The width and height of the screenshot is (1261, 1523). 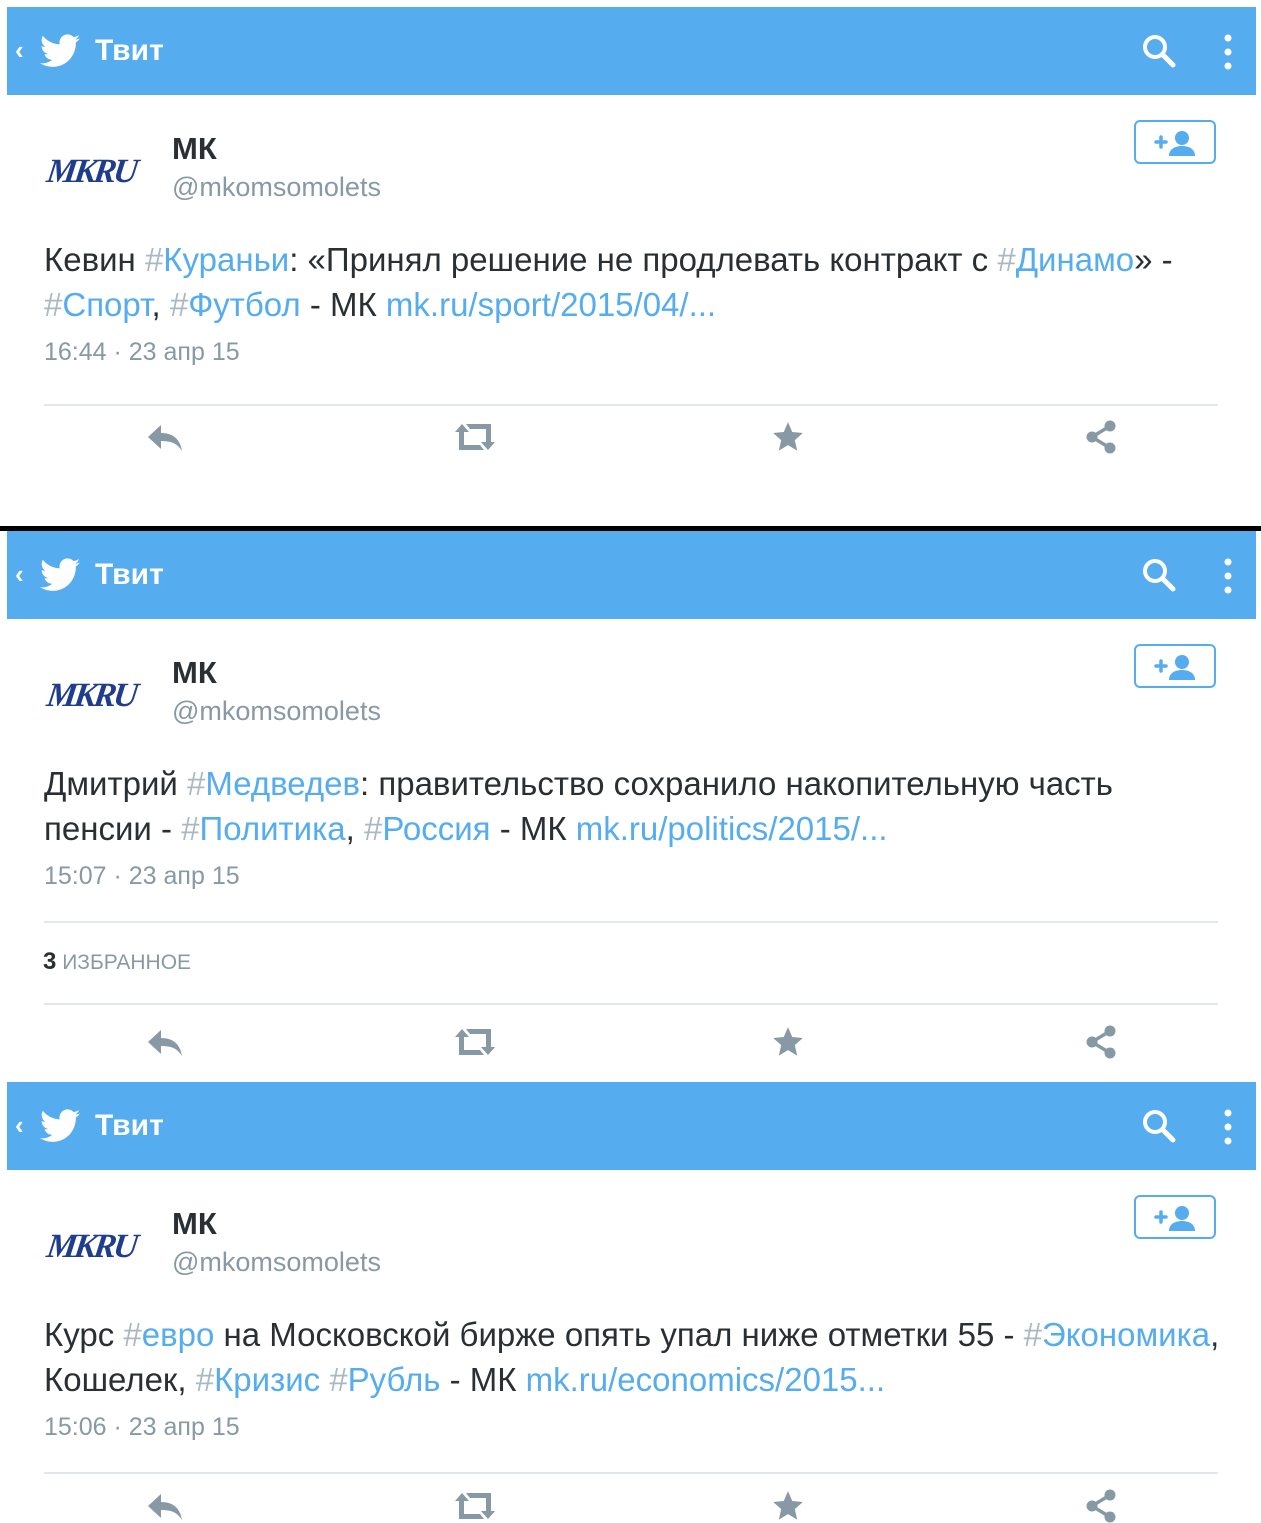 I want to click on avatar-logo-text: MKRU, so click(x=91, y=171).